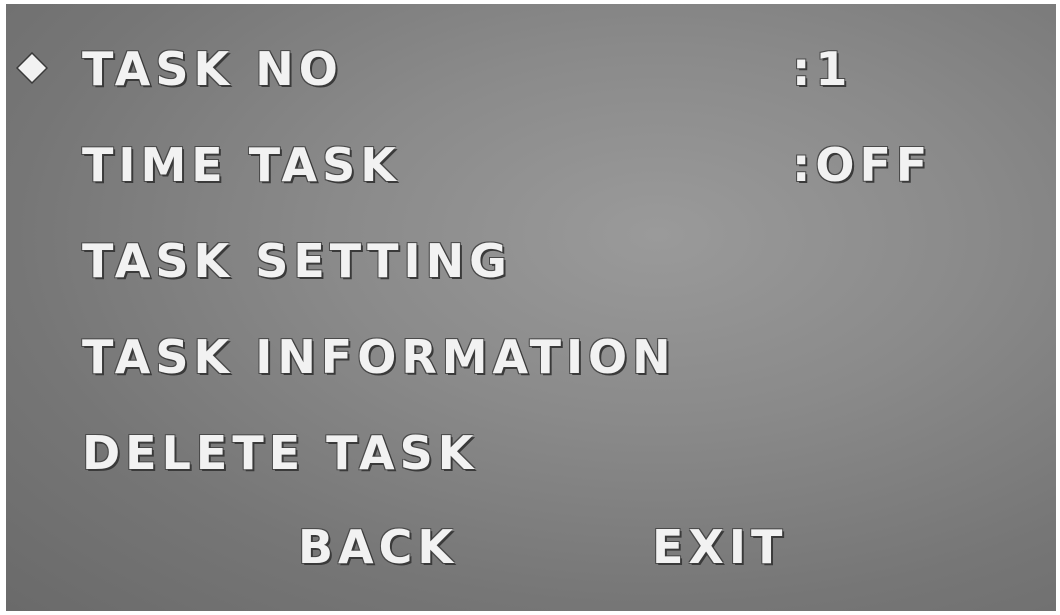 The image size is (1060, 615). I want to click on menu-item-label: TASK NO, so click(212, 69).